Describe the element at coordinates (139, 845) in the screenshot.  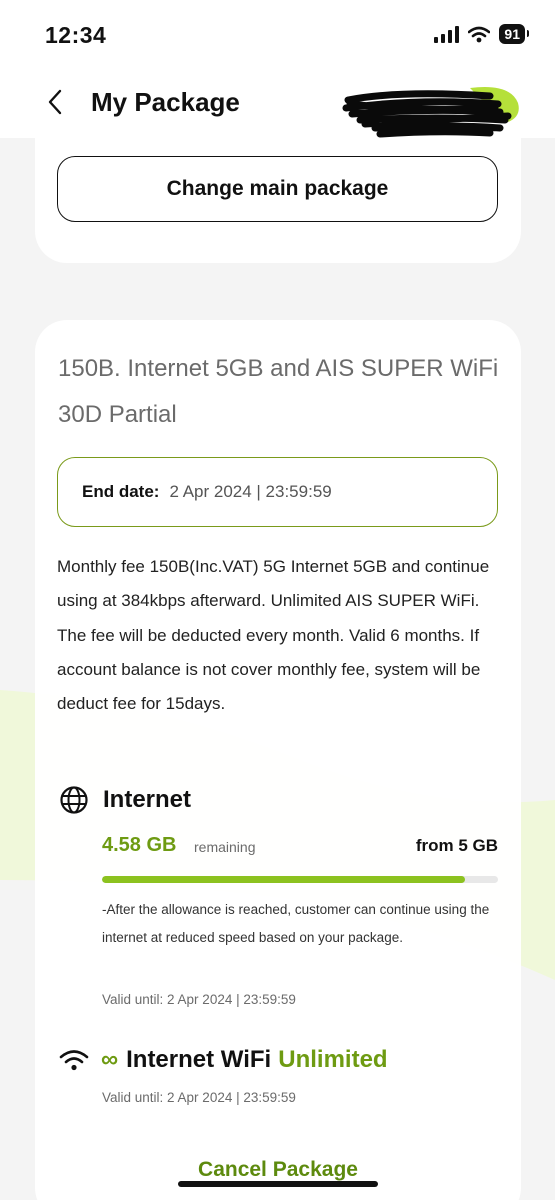
I see `remaining-value: 4.58 GB` at that location.